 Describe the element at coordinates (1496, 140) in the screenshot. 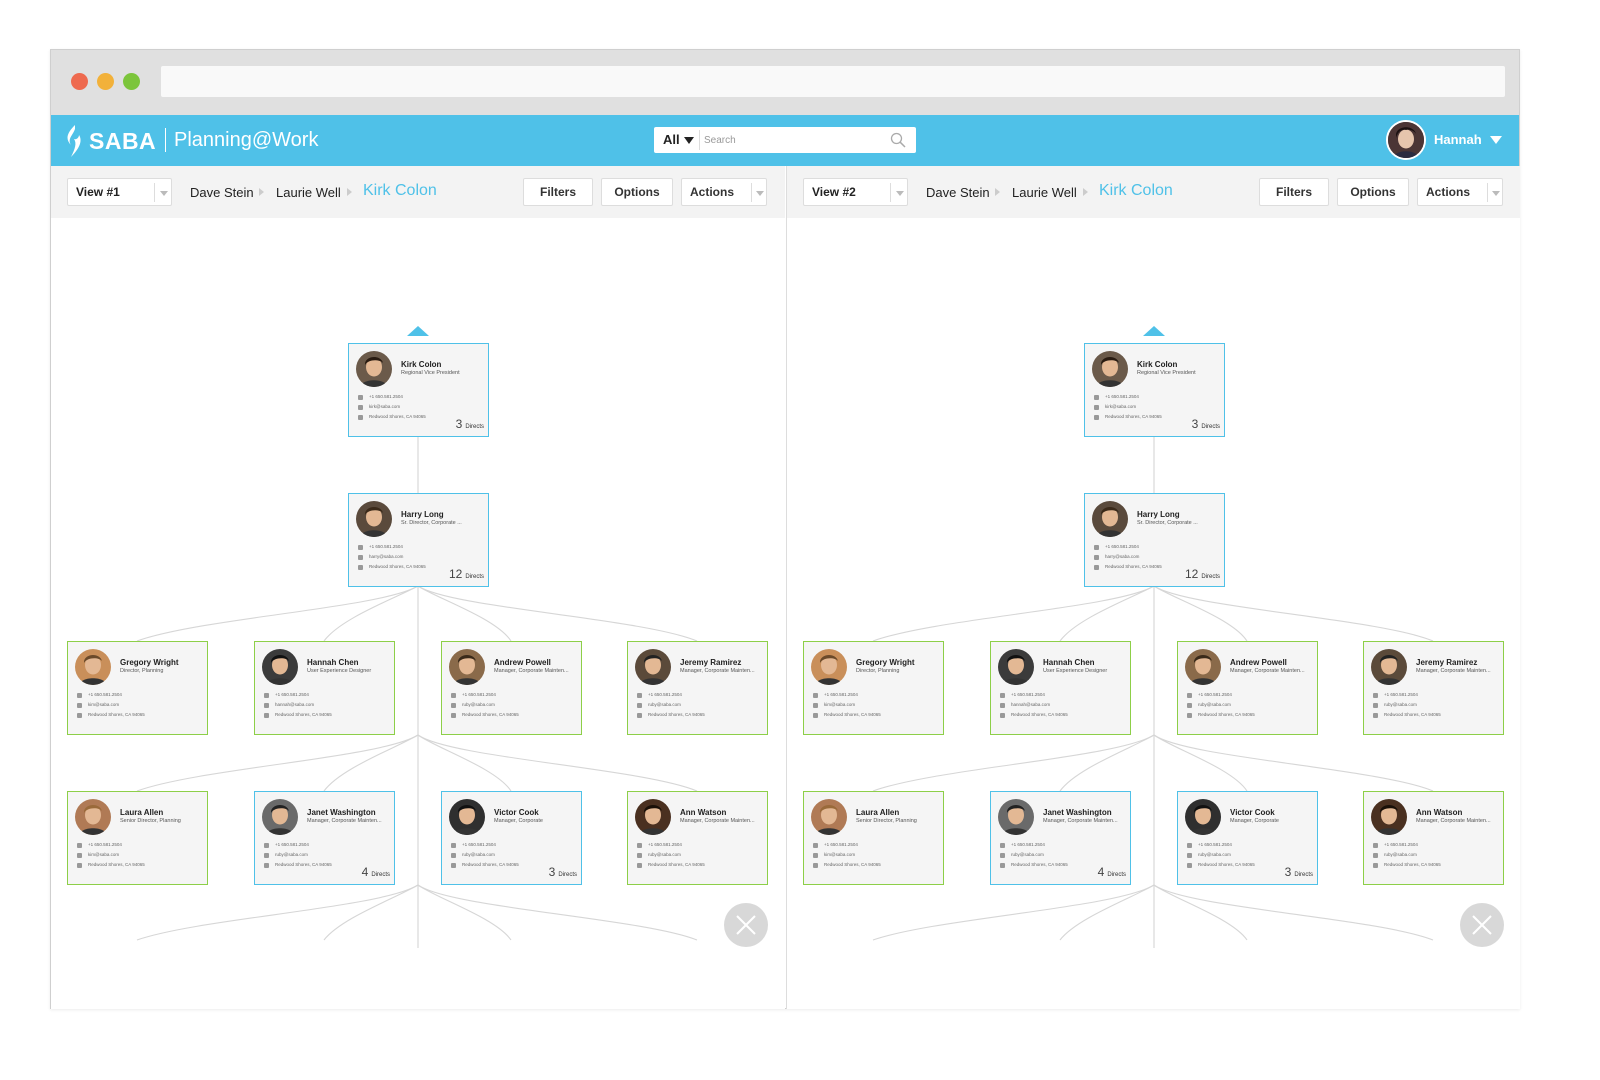

I see `user-menu-chevron-icon` at that location.